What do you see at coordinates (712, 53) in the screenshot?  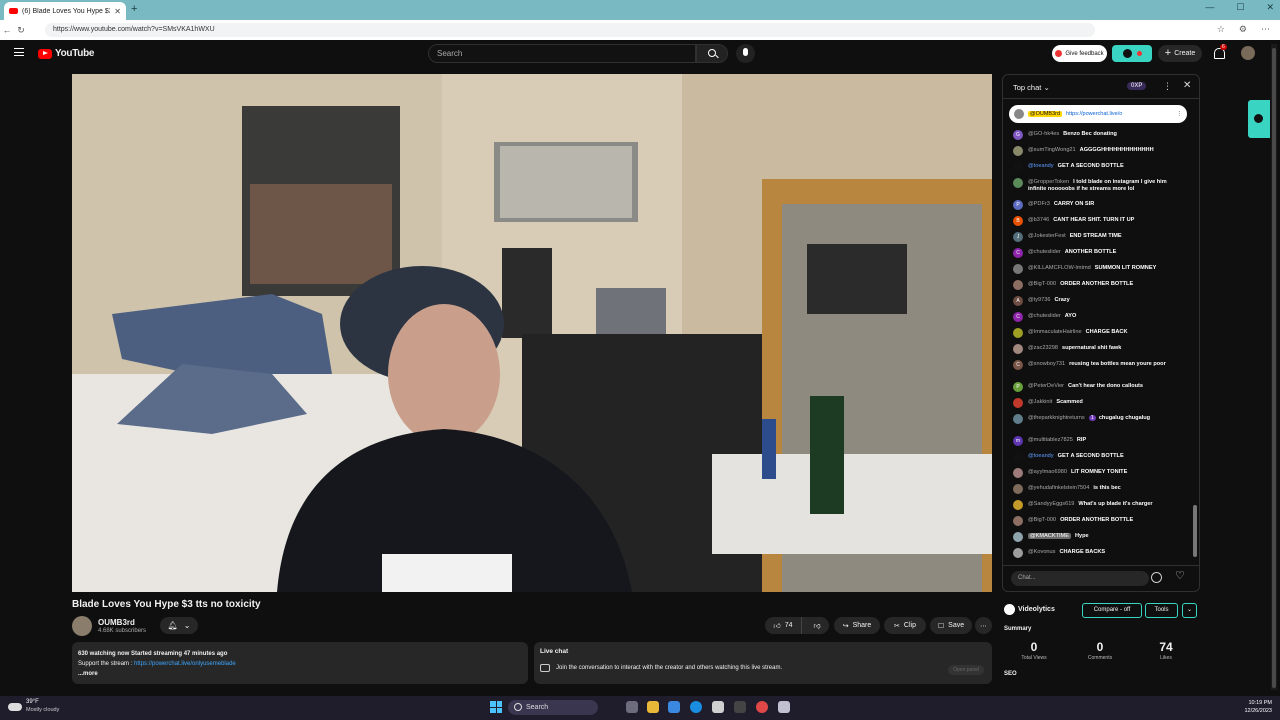 I see `search-button` at bounding box center [712, 53].